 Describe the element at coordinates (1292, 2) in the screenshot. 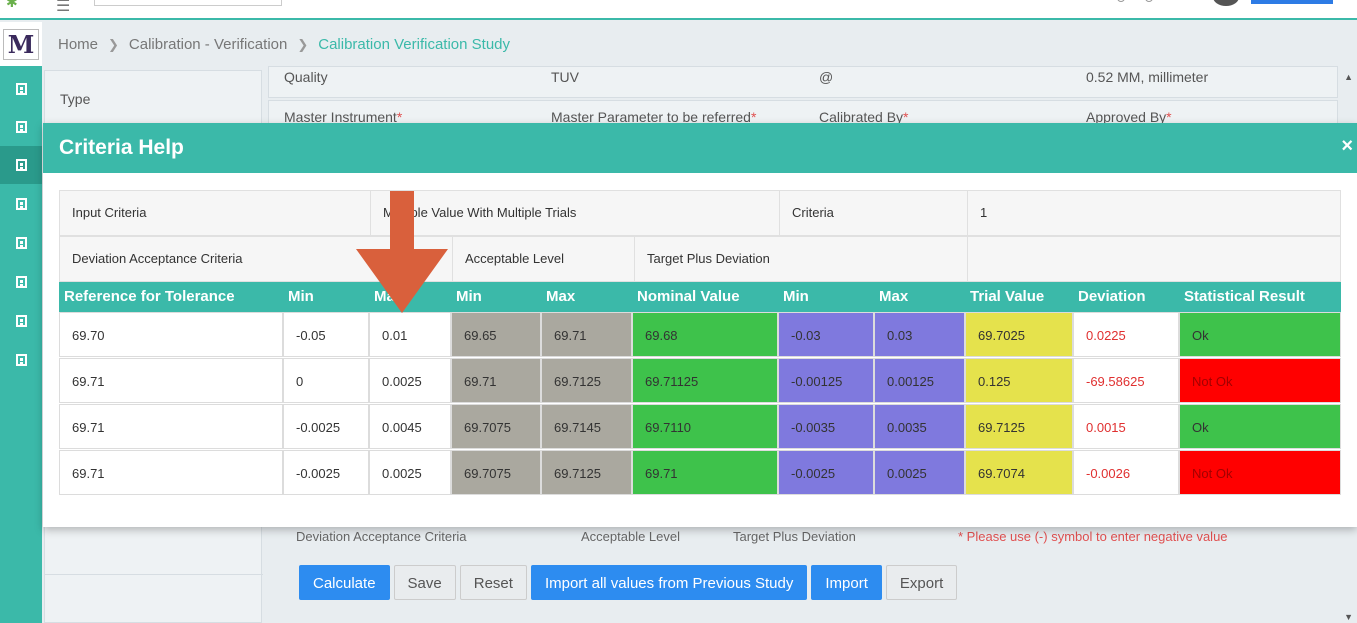

I see `user-menu-button` at that location.